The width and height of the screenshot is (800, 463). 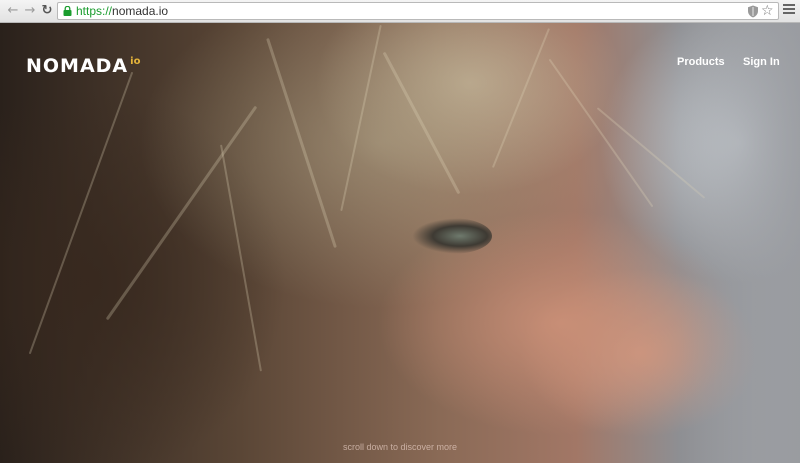 I want to click on lock-icon, so click(x=67, y=11).